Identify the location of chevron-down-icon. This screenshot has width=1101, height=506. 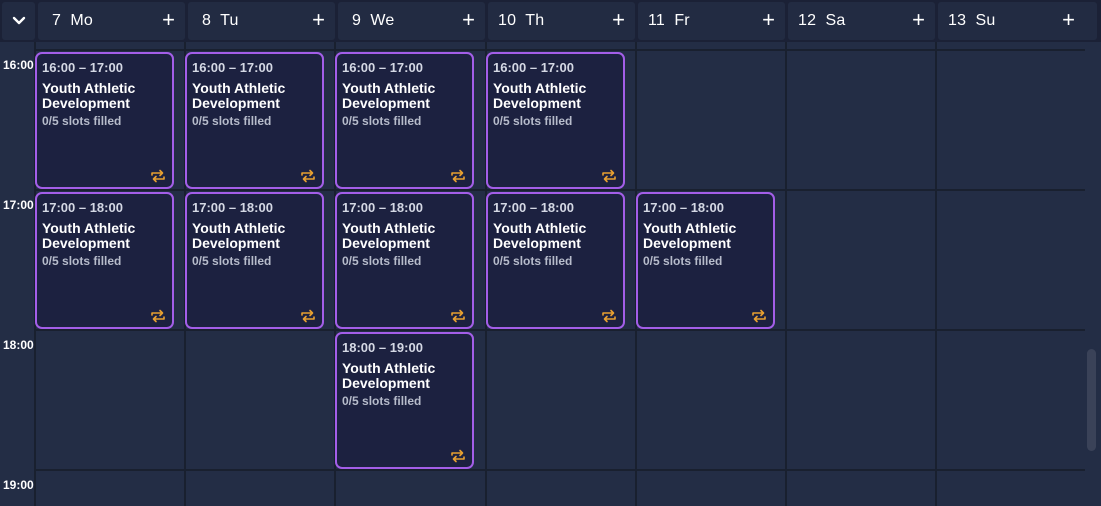
(18, 20).